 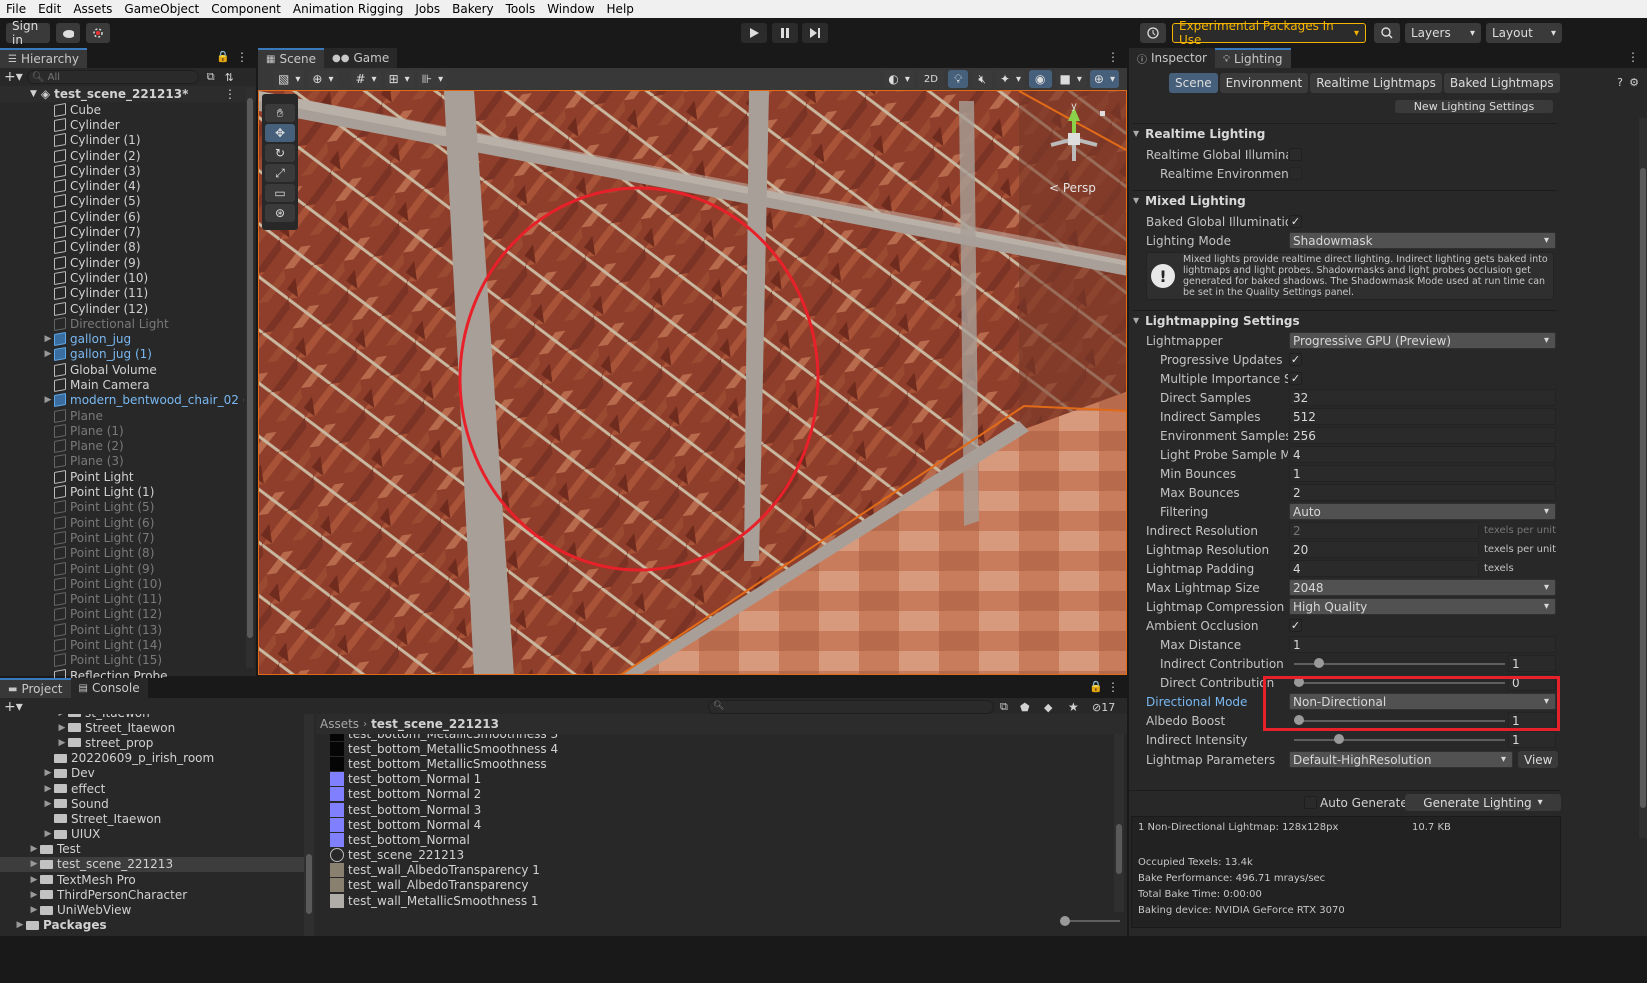 I want to click on subtab-baked-lightmaps: Baked Lightmaps, so click(x=1501, y=83).